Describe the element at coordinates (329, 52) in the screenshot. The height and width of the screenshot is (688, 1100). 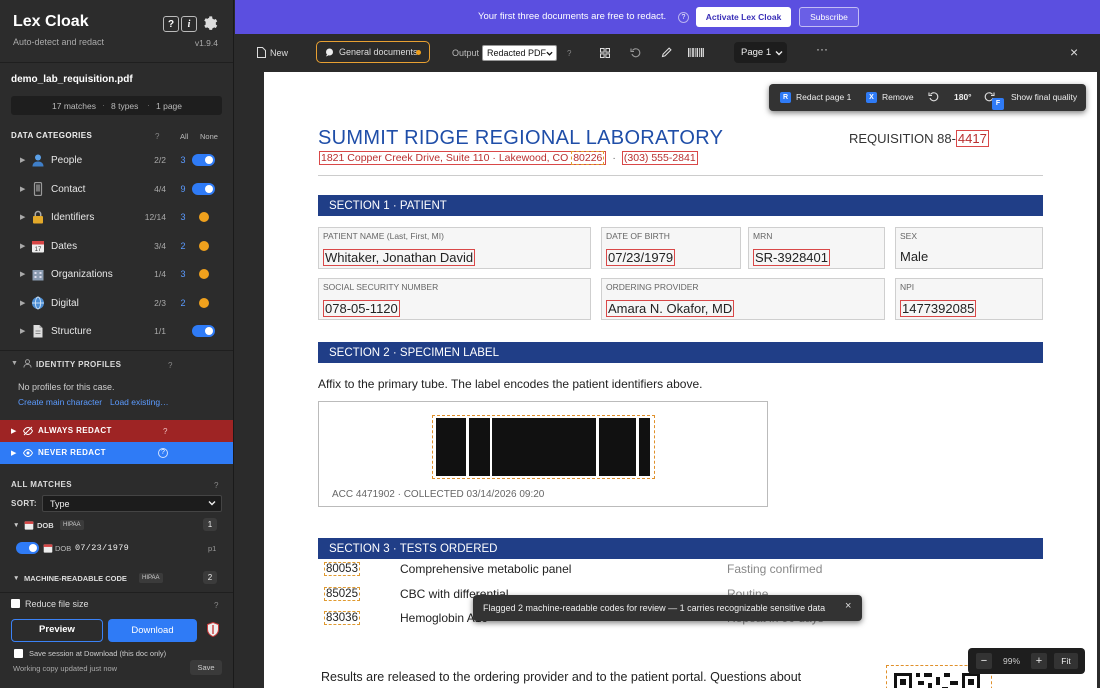
I see `chat-icon` at that location.